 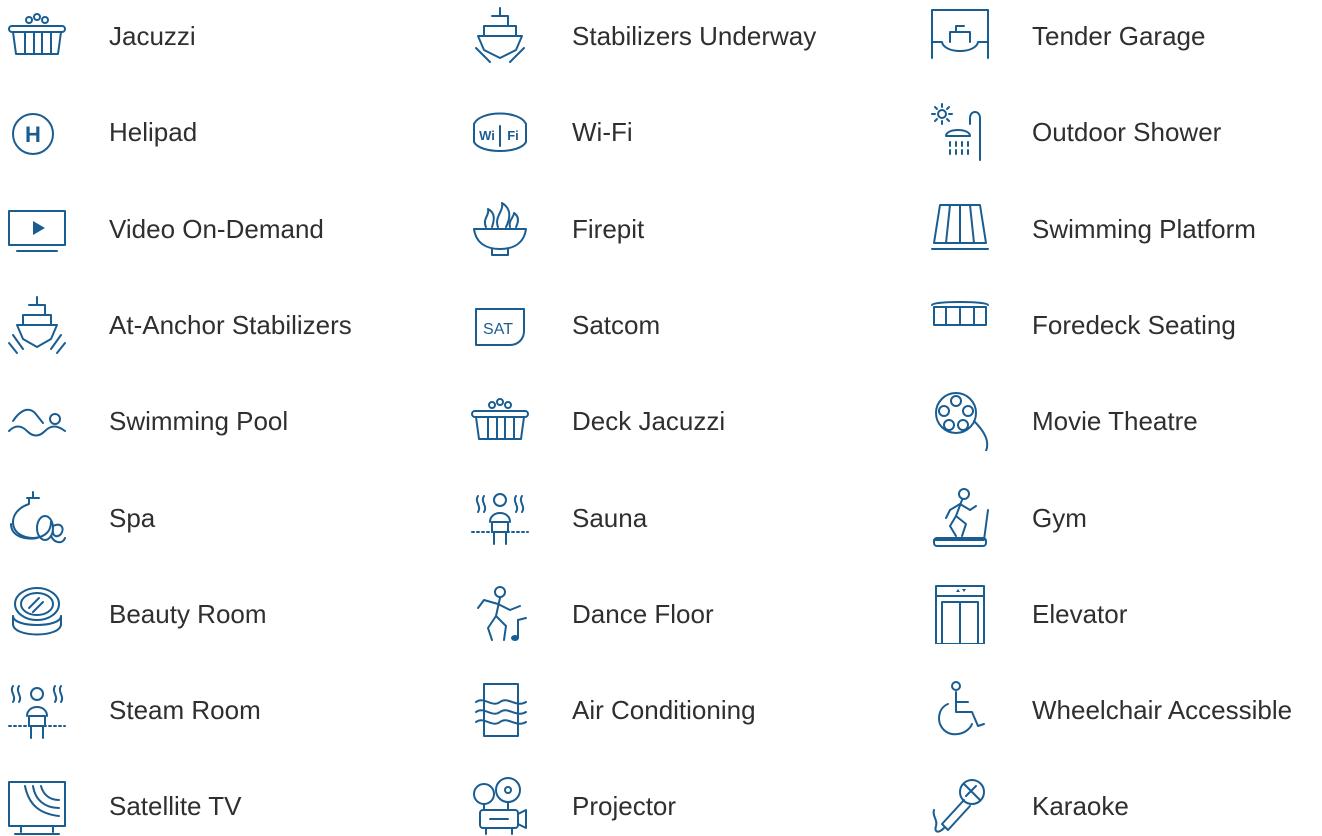 I want to click on amenity-item: At-Anchor Stabilizers, so click(x=226, y=325).